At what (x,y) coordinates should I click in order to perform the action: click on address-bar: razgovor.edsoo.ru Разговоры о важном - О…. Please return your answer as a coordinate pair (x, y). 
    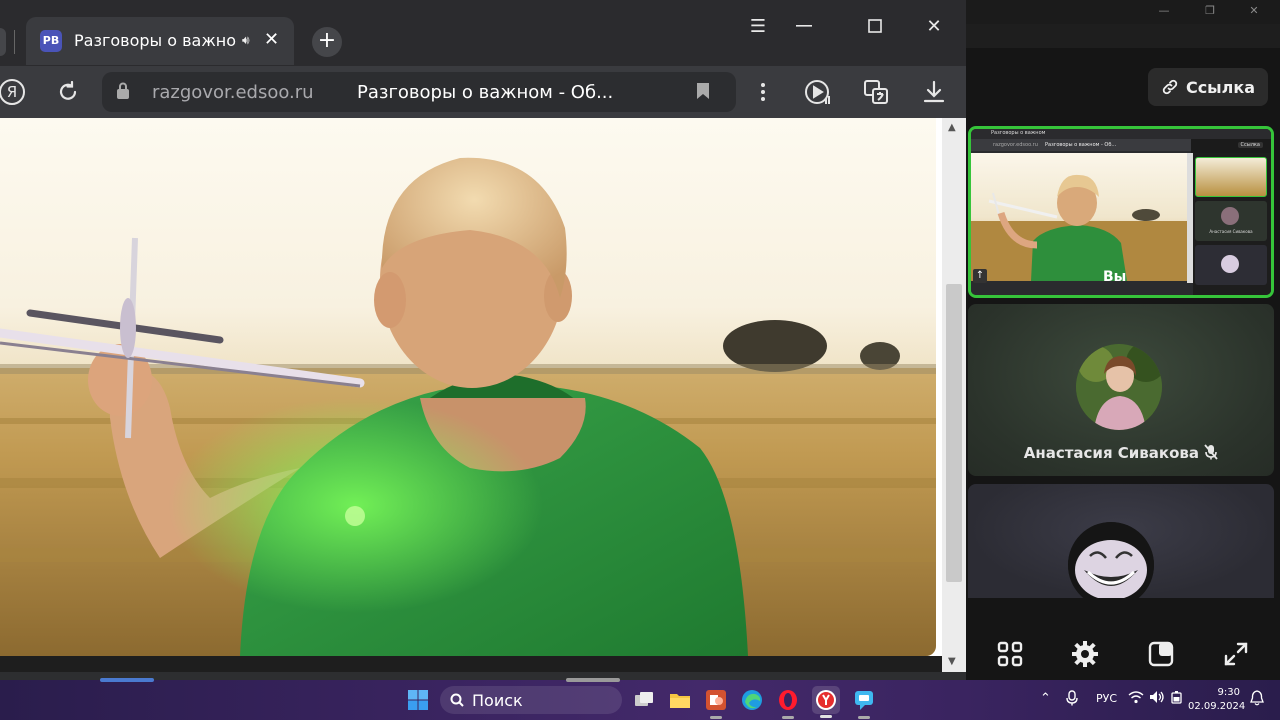
    Looking at the image, I should click on (419, 92).